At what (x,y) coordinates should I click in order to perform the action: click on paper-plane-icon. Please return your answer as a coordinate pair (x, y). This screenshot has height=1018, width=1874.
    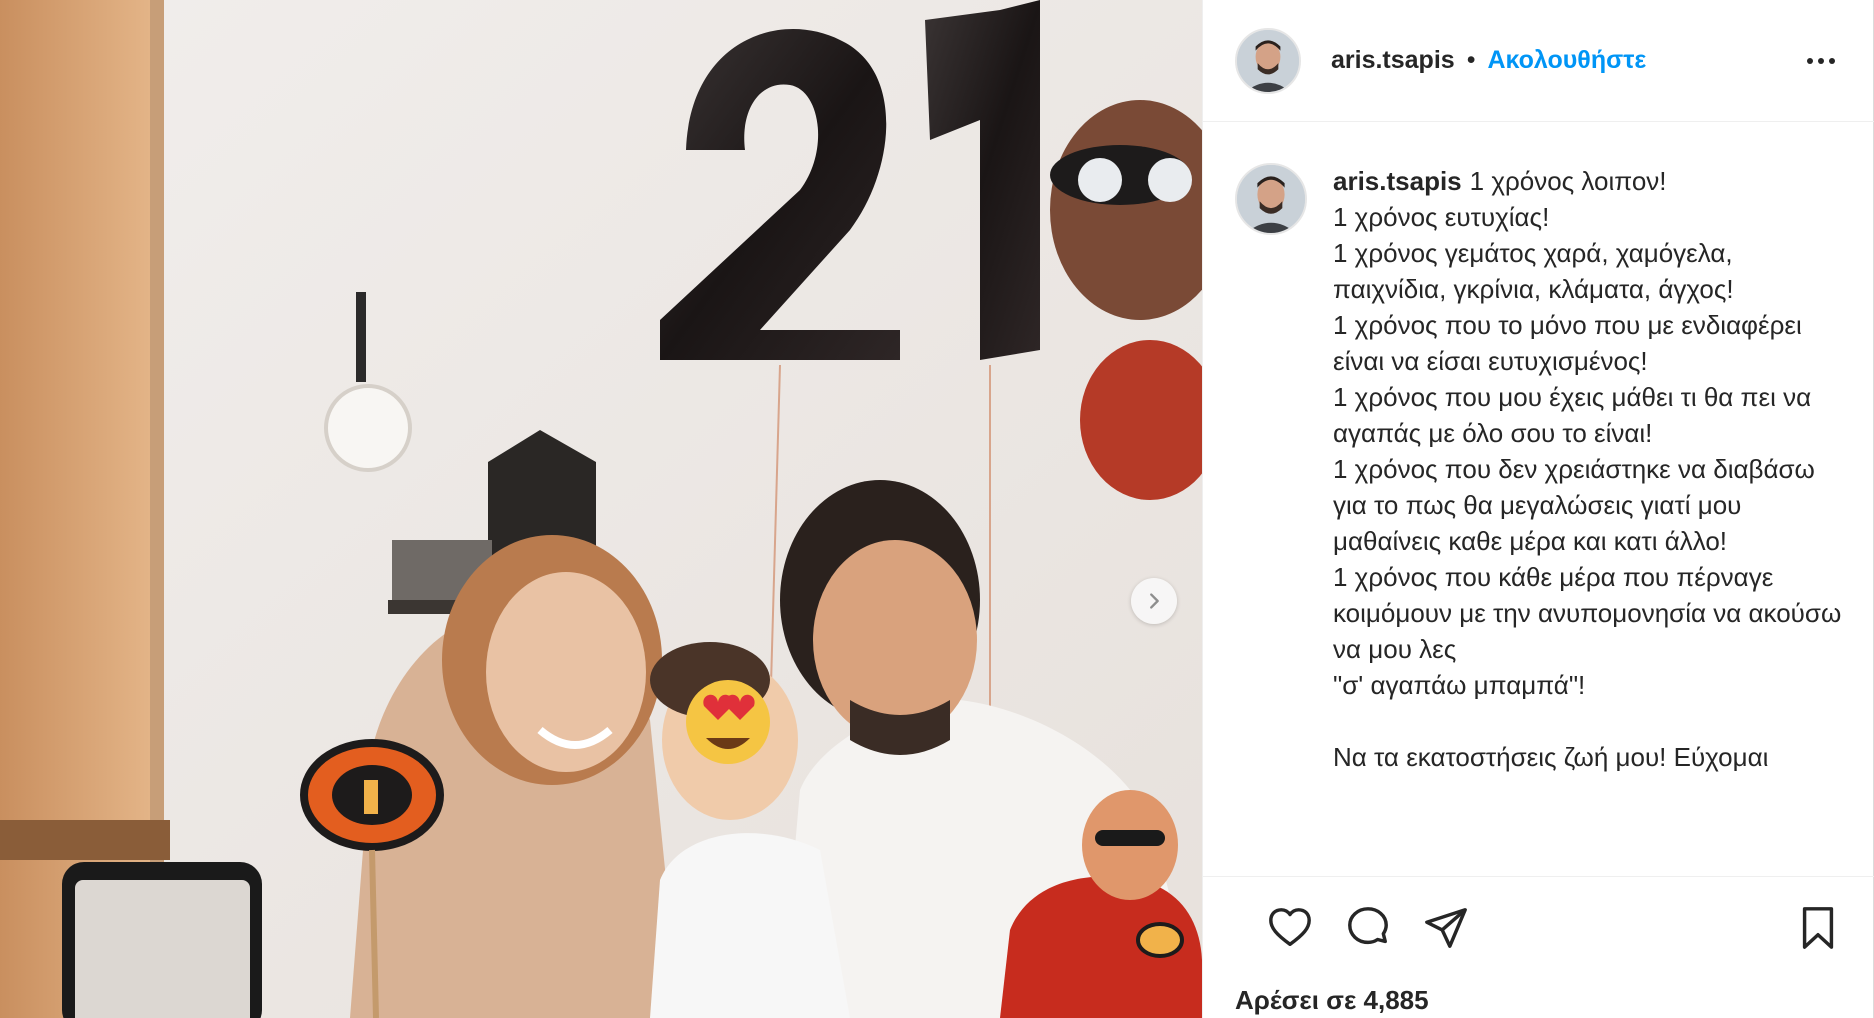
    Looking at the image, I should click on (1446, 928).